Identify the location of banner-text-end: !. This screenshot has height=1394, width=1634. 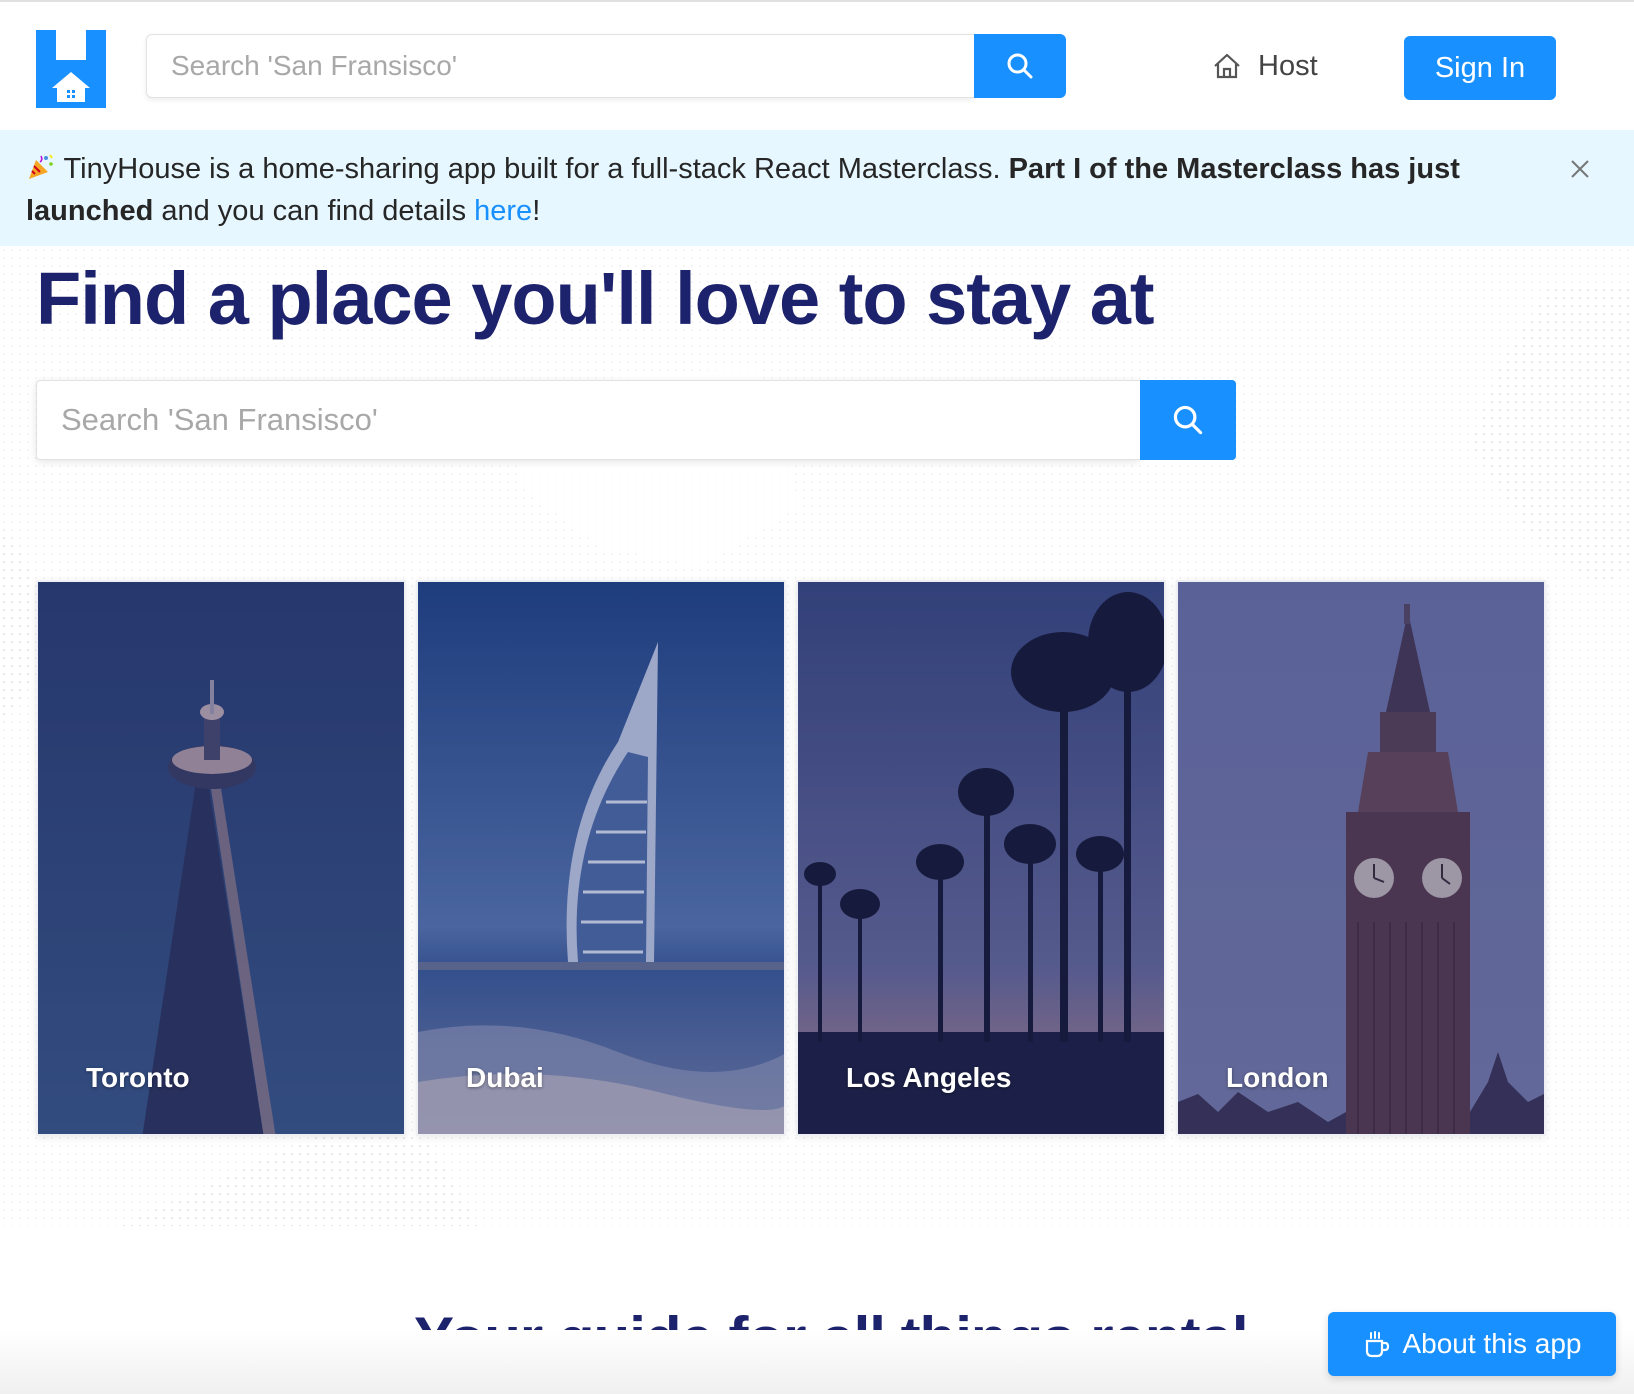
(536, 211).